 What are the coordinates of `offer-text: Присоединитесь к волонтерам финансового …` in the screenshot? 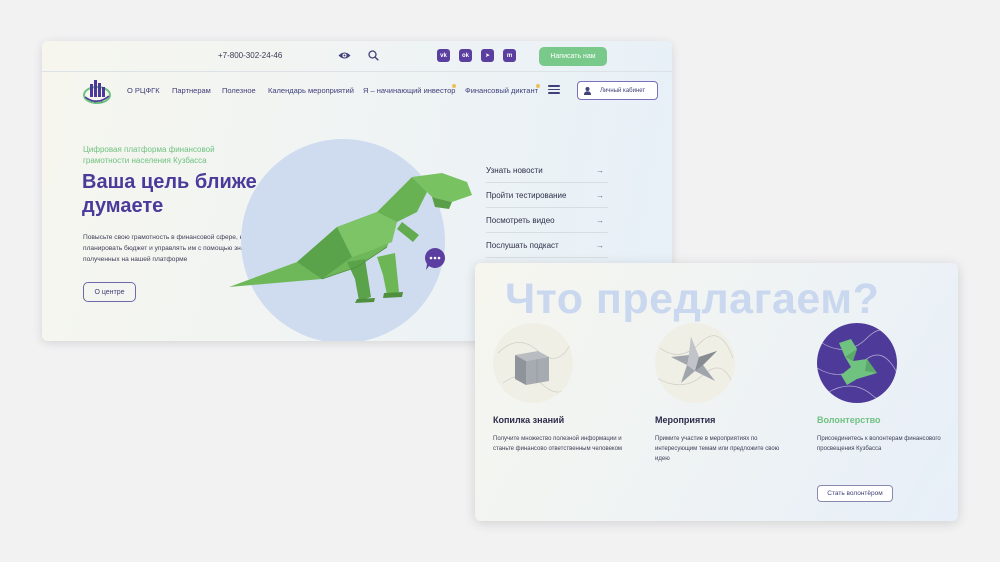 It's located at (879, 444).